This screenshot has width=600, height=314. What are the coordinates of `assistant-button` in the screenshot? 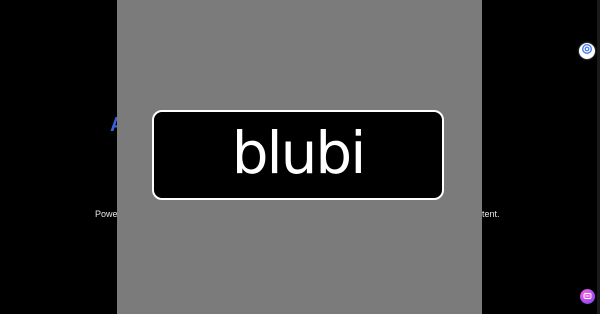 It's located at (587, 51).